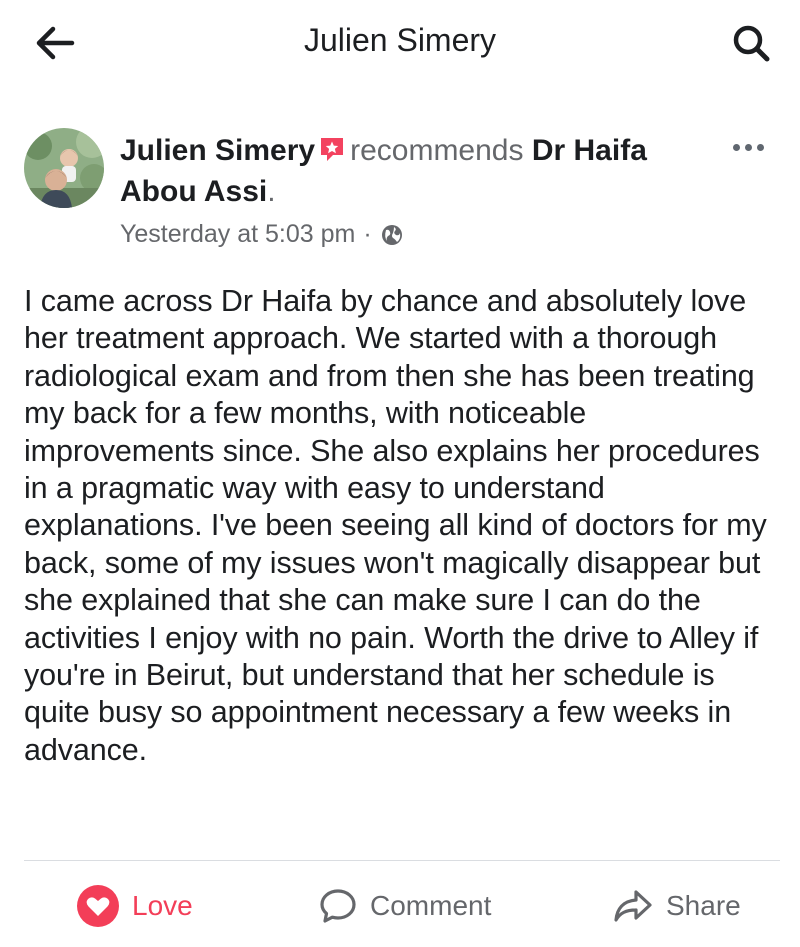  Describe the element at coordinates (271, 191) in the screenshot. I see `page-name-suffix: .` at that location.